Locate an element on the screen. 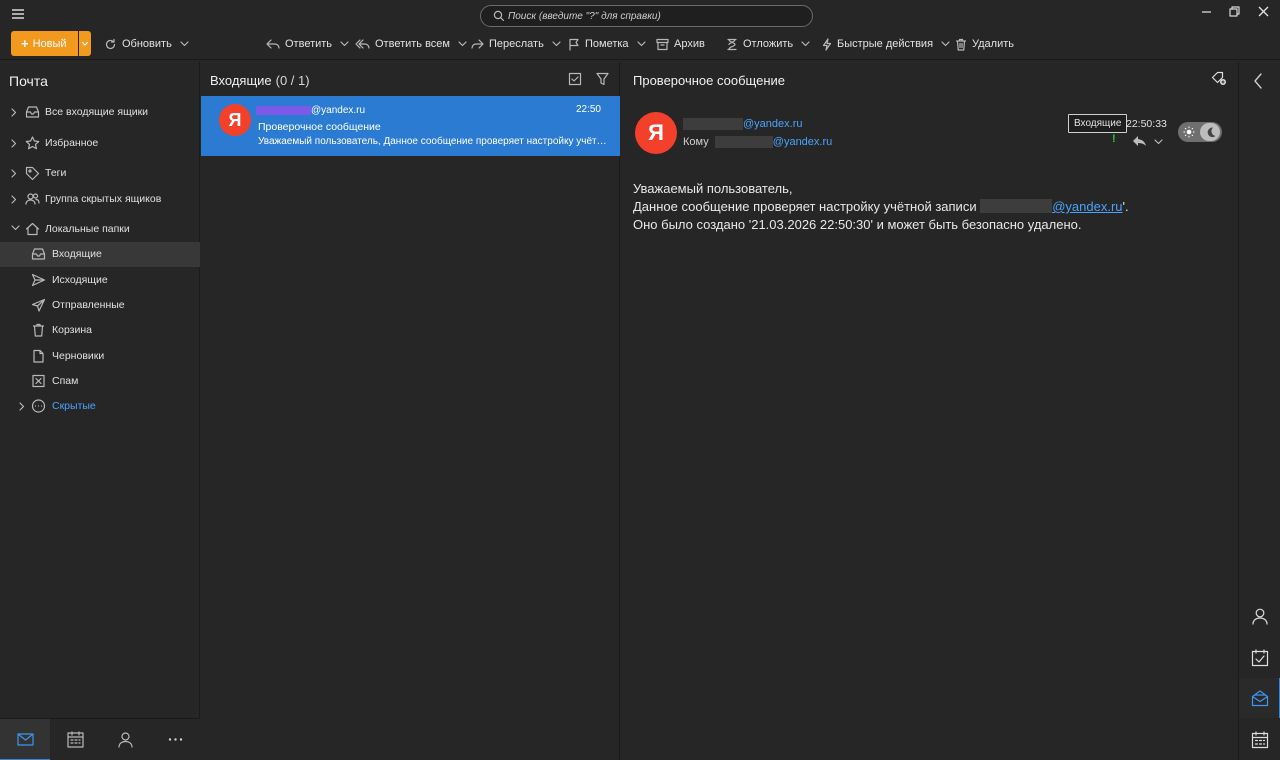 Image resolution: width=1280 pixels, height=760 pixels. sidebar-item-favorites: Избранное is located at coordinates (100, 143).